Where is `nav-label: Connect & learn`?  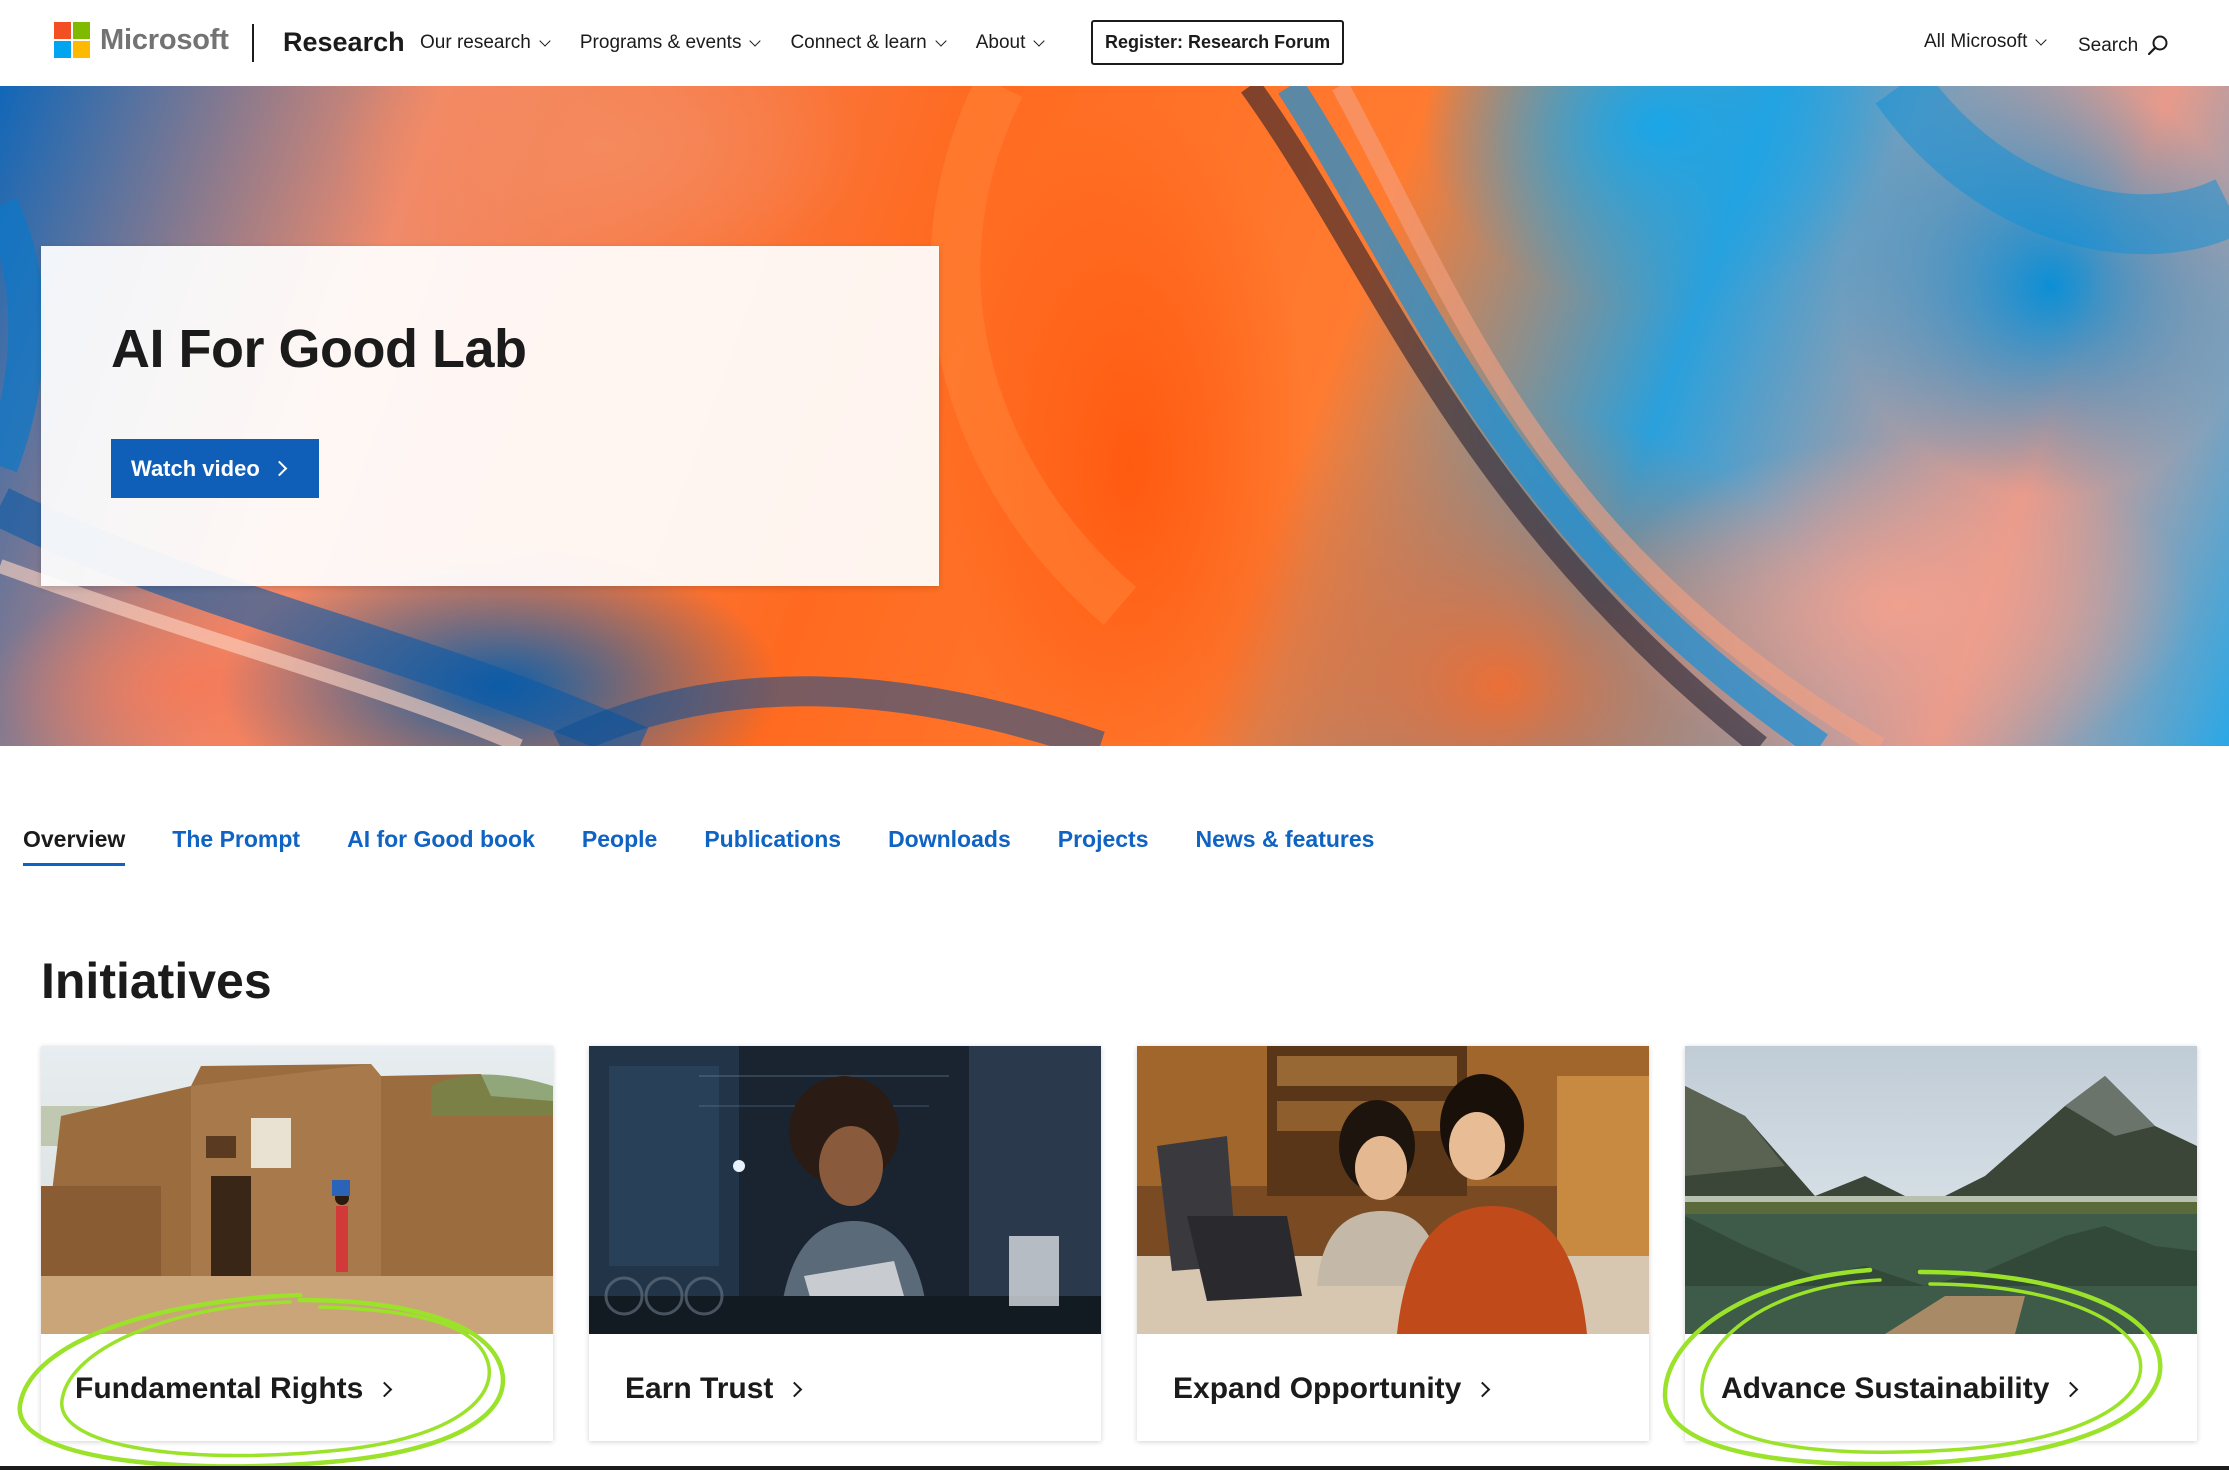
nav-label: Connect & learn is located at coordinates (858, 42).